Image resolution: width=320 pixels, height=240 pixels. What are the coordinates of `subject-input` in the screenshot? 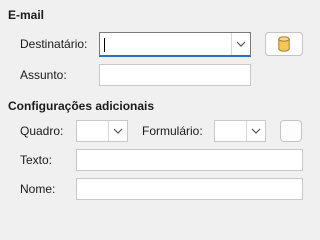 It's located at (175, 75).